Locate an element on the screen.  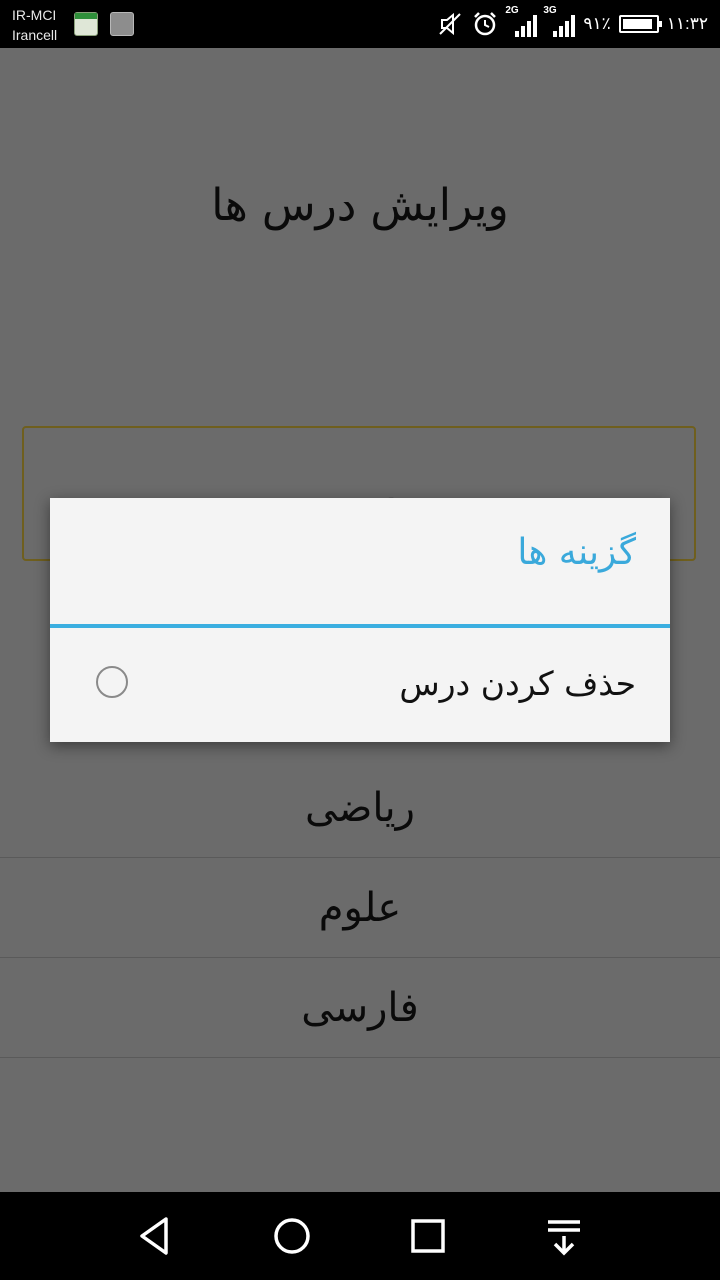
carrier-1: IR-MCI is located at coordinates (34, 15).